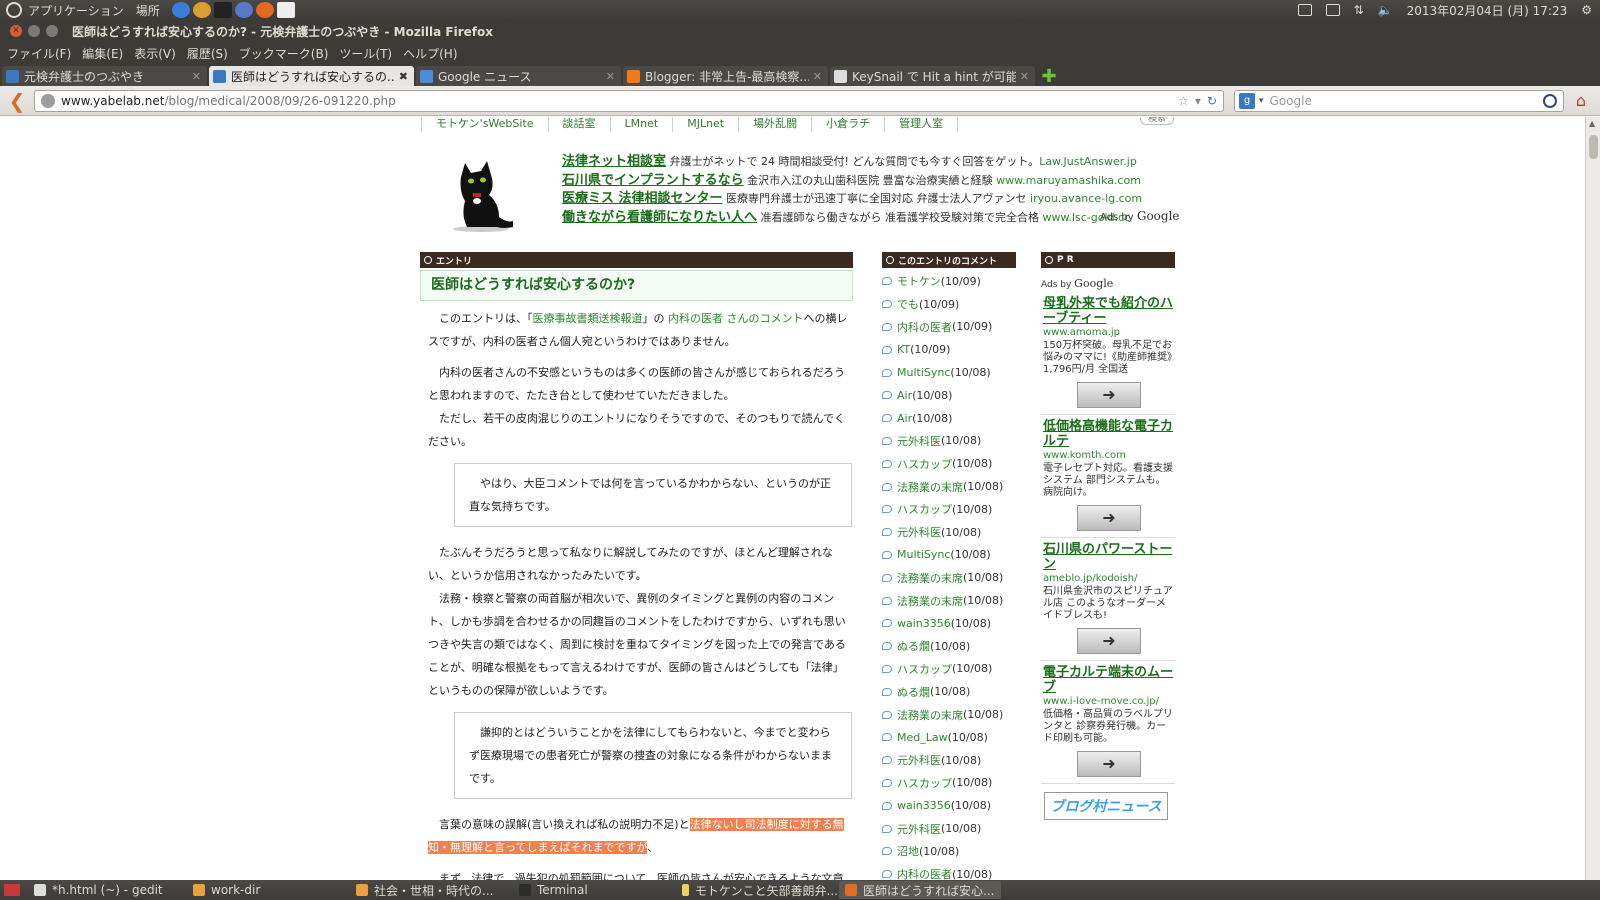  What do you see at coordinates (653, 180) in the screenshot?
I see `top-ad-title: 石川県でインプラントするなら` at bounding box center [653, 180].